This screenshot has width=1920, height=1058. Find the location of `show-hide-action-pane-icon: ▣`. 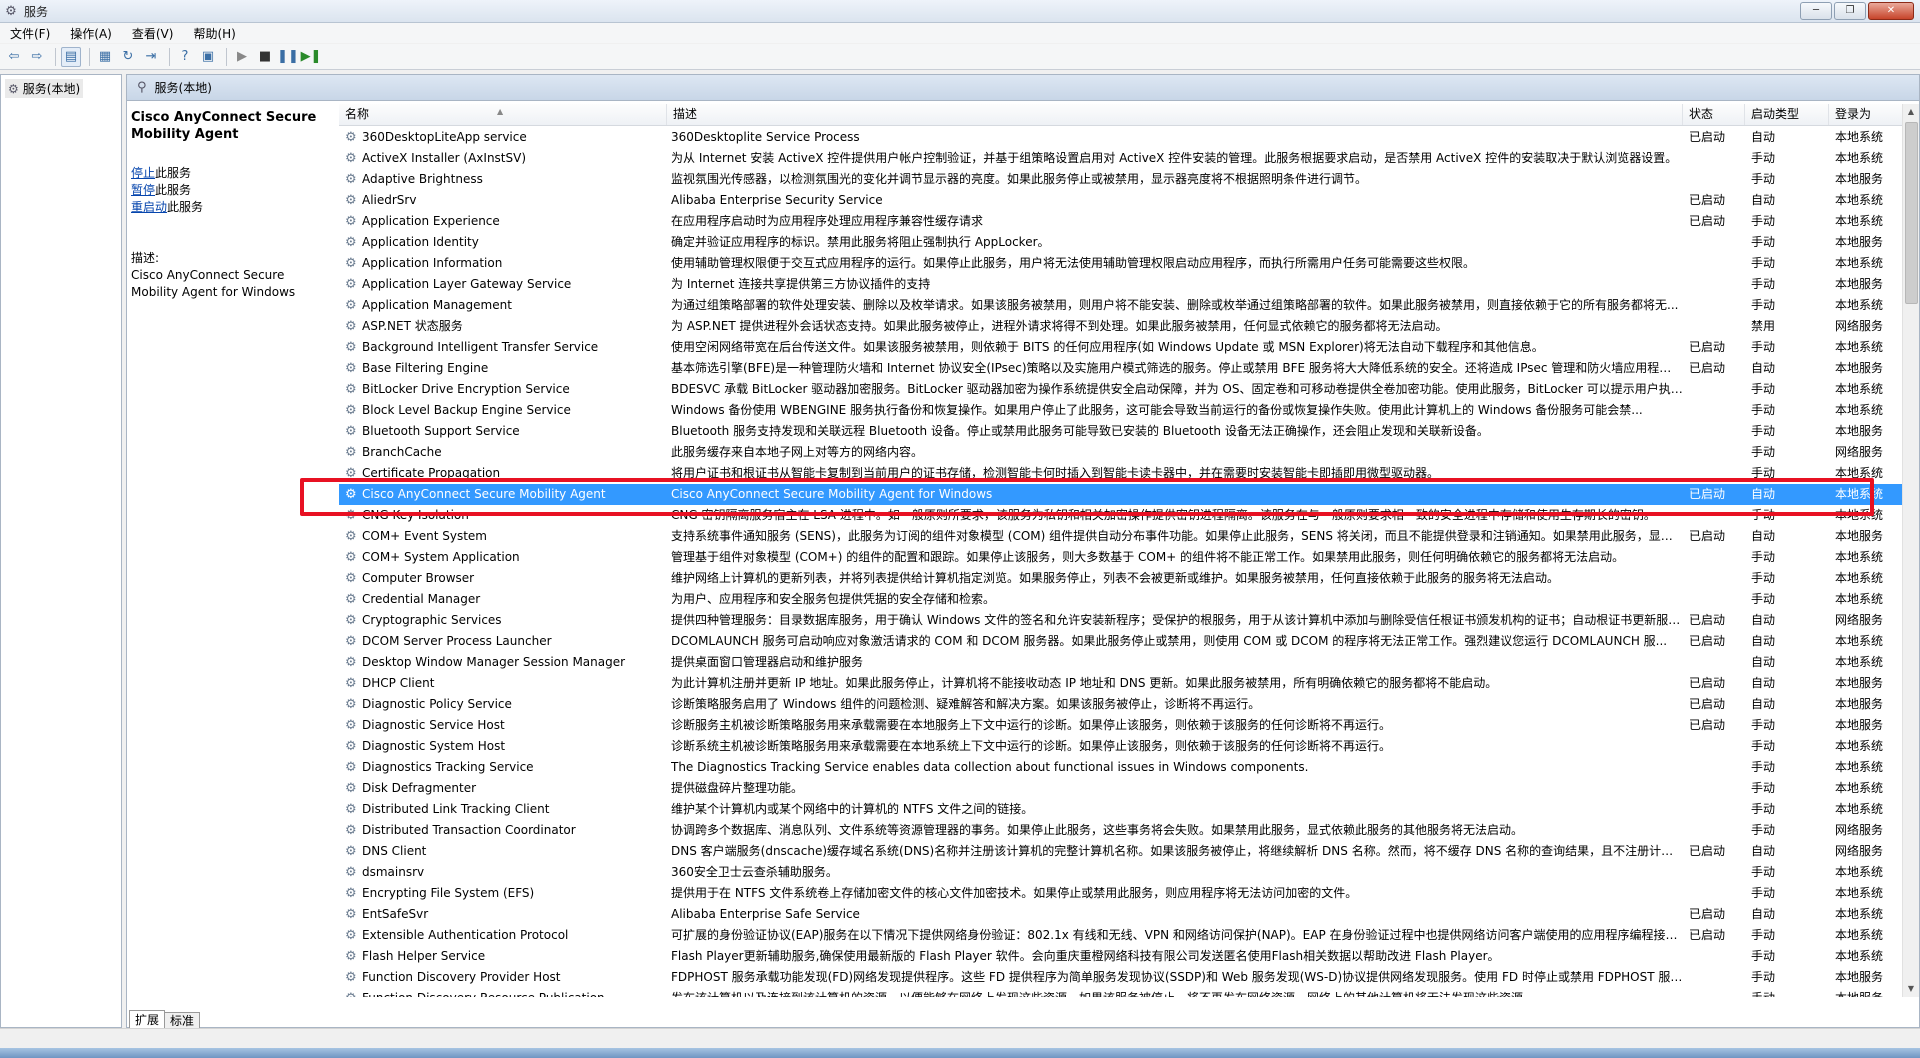

show-hide-action-pane-icon: ▣ is located at coordinates (208, 57).